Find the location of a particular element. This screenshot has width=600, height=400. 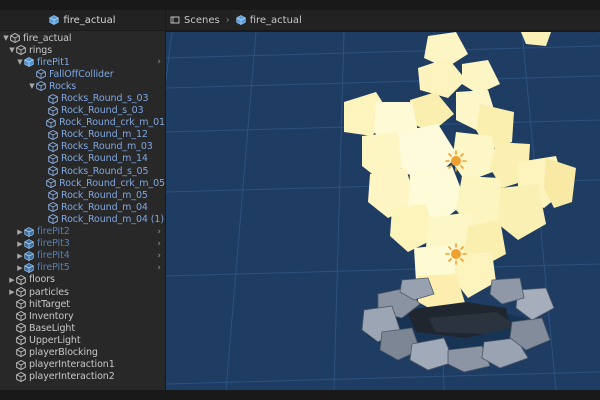

hierarchy-item: ▼ fire_actual is located at coordinates (82, 38).